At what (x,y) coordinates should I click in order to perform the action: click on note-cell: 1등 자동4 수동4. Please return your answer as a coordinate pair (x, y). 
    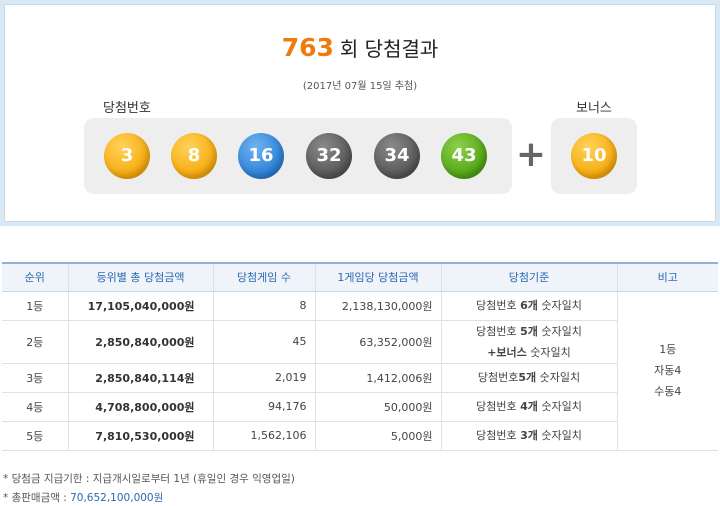
    Looking at the image, I should click on (667, 371).